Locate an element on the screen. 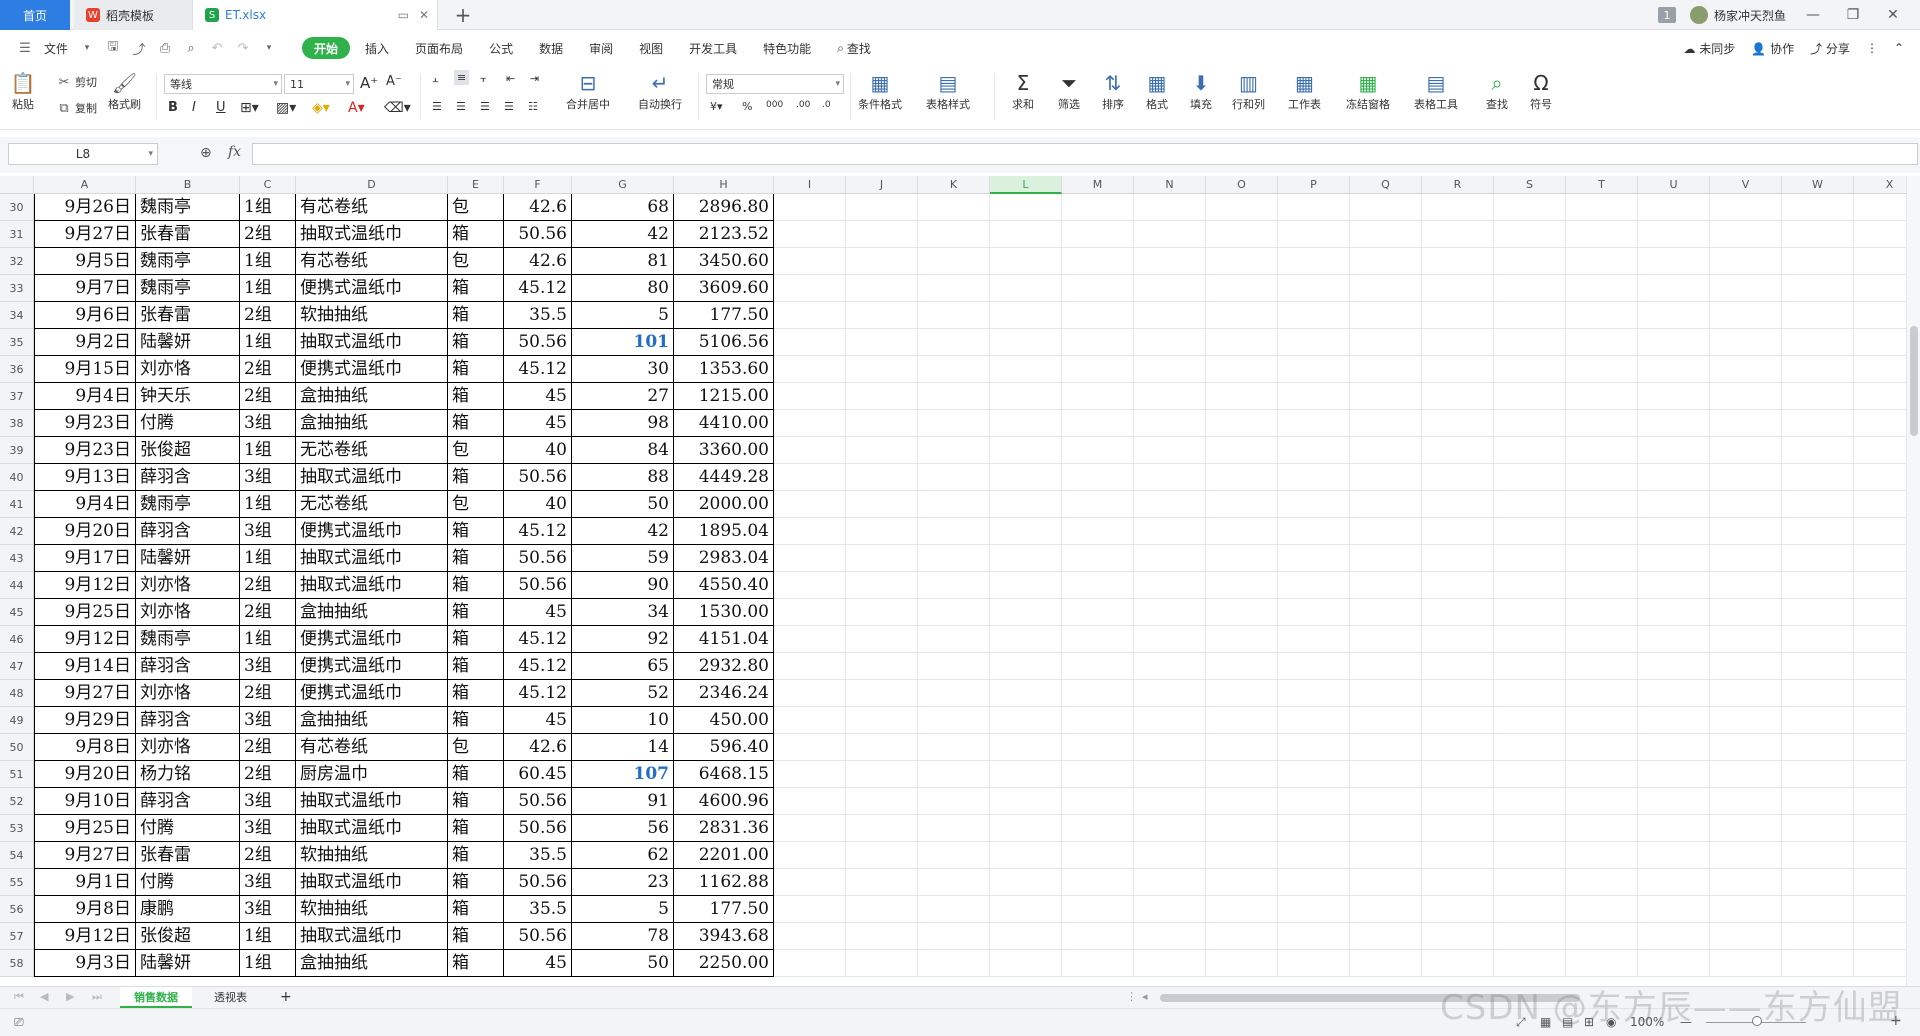 This screenshot has width=1920, height=1036. cell-d-34: 软抽抽纸 is located at coordinates (372, 315).